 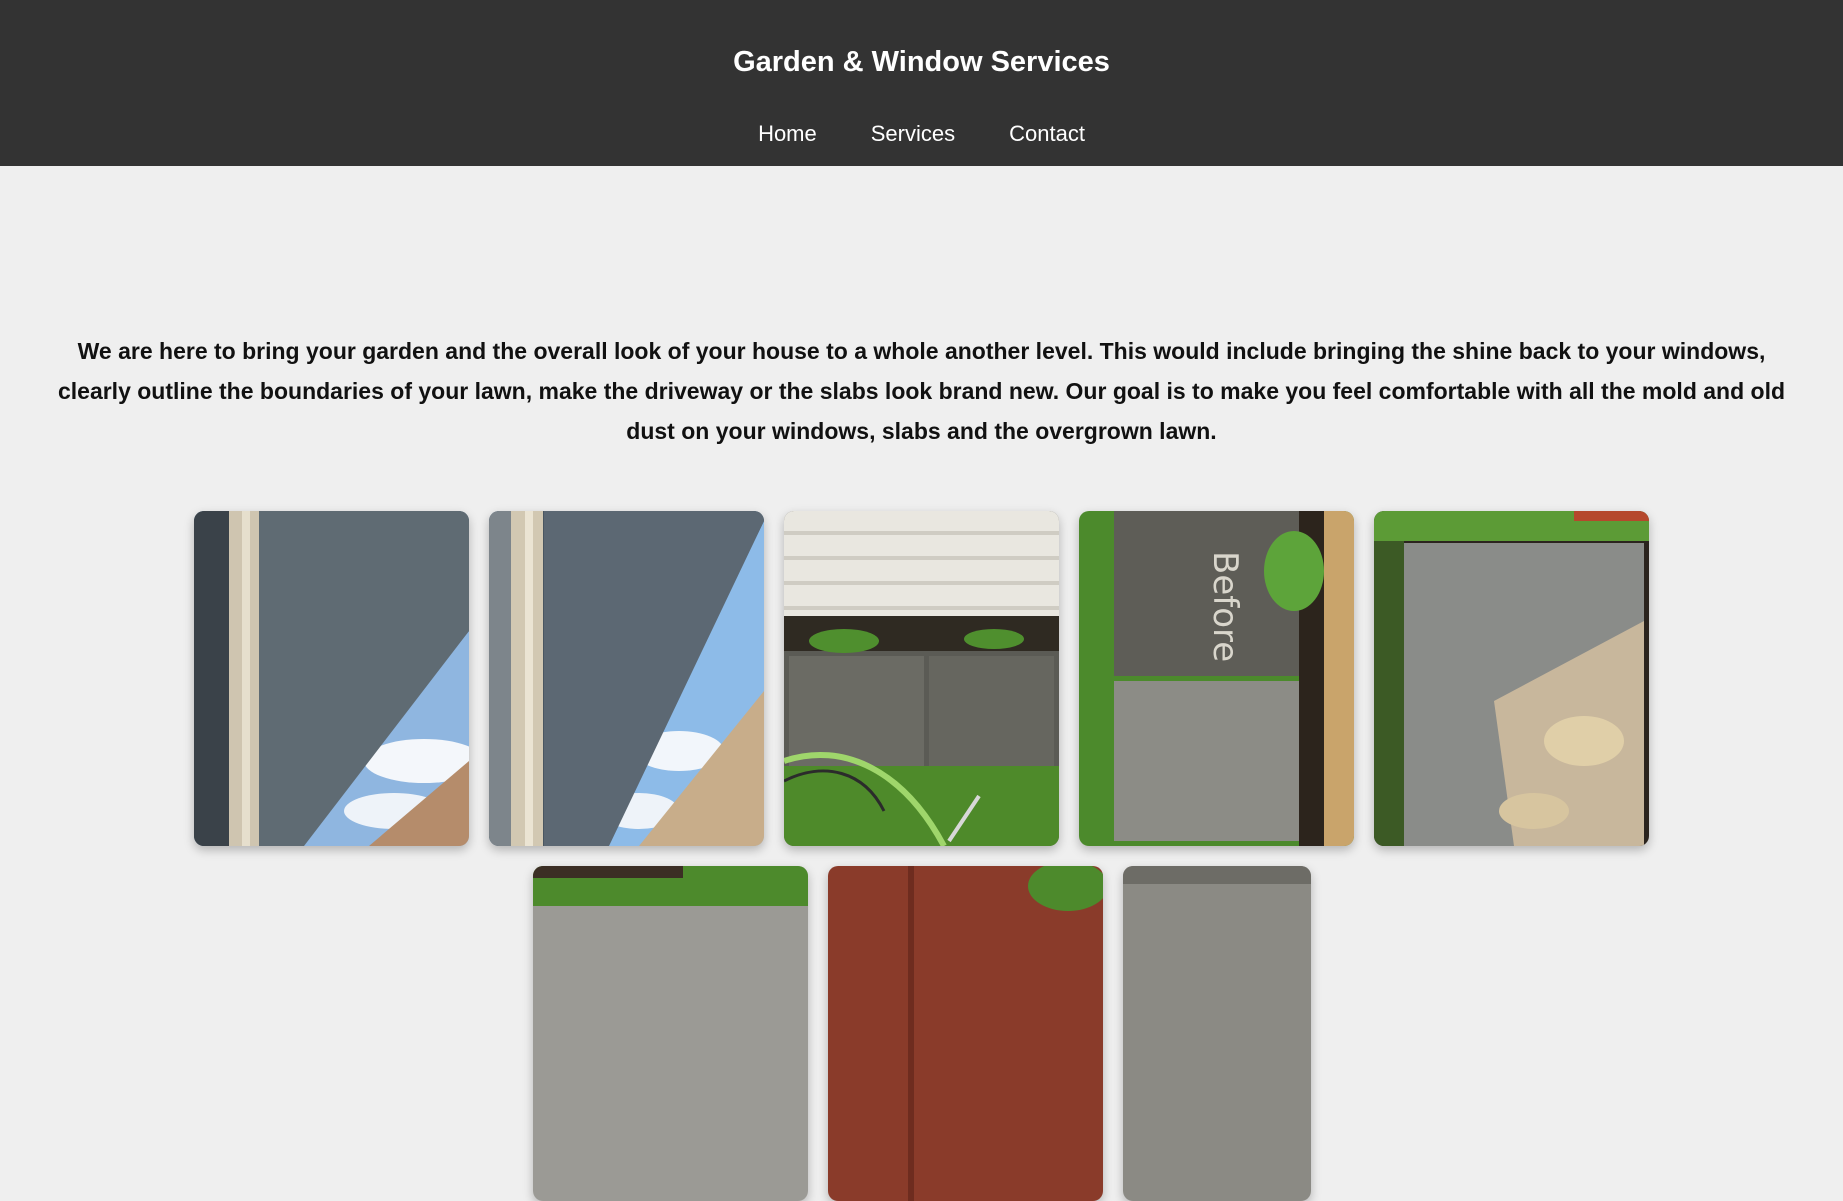 I want to click on gallery-photo-before-slabs: Before, so click(x=1216, y=678).